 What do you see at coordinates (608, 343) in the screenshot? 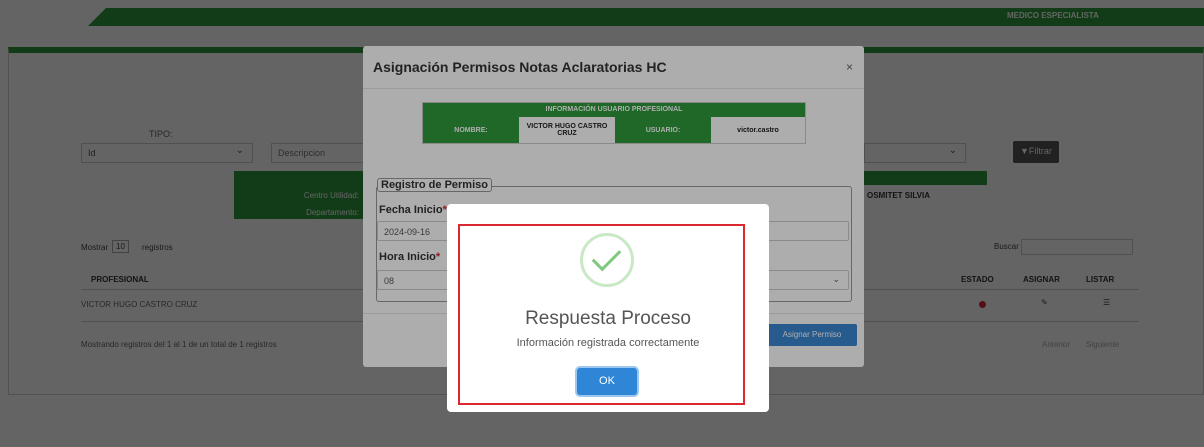
I see `alert-message: Información registrada correctamente` at bounding box center [608, 343].